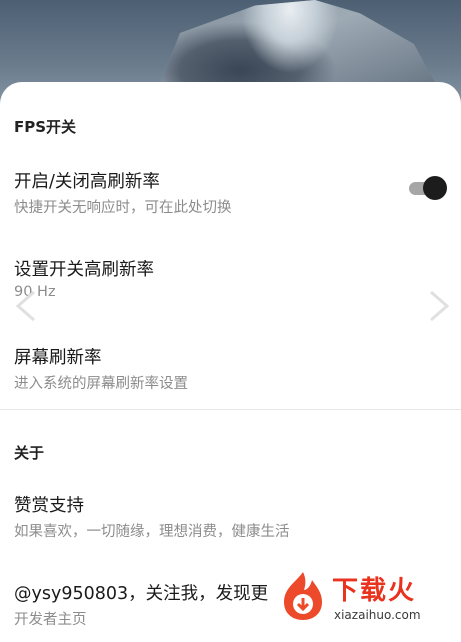  Describe the element at coordinates (230, 517) in the screenshot. I see `setting-donate: 赞赏支持 如果喜欢，一切随缘，理想消费，健康生活` at that location.